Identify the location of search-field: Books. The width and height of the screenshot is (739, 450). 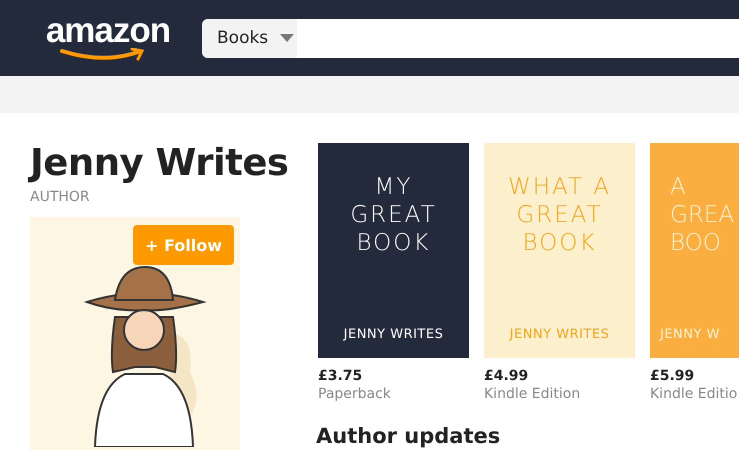
(470, 38).